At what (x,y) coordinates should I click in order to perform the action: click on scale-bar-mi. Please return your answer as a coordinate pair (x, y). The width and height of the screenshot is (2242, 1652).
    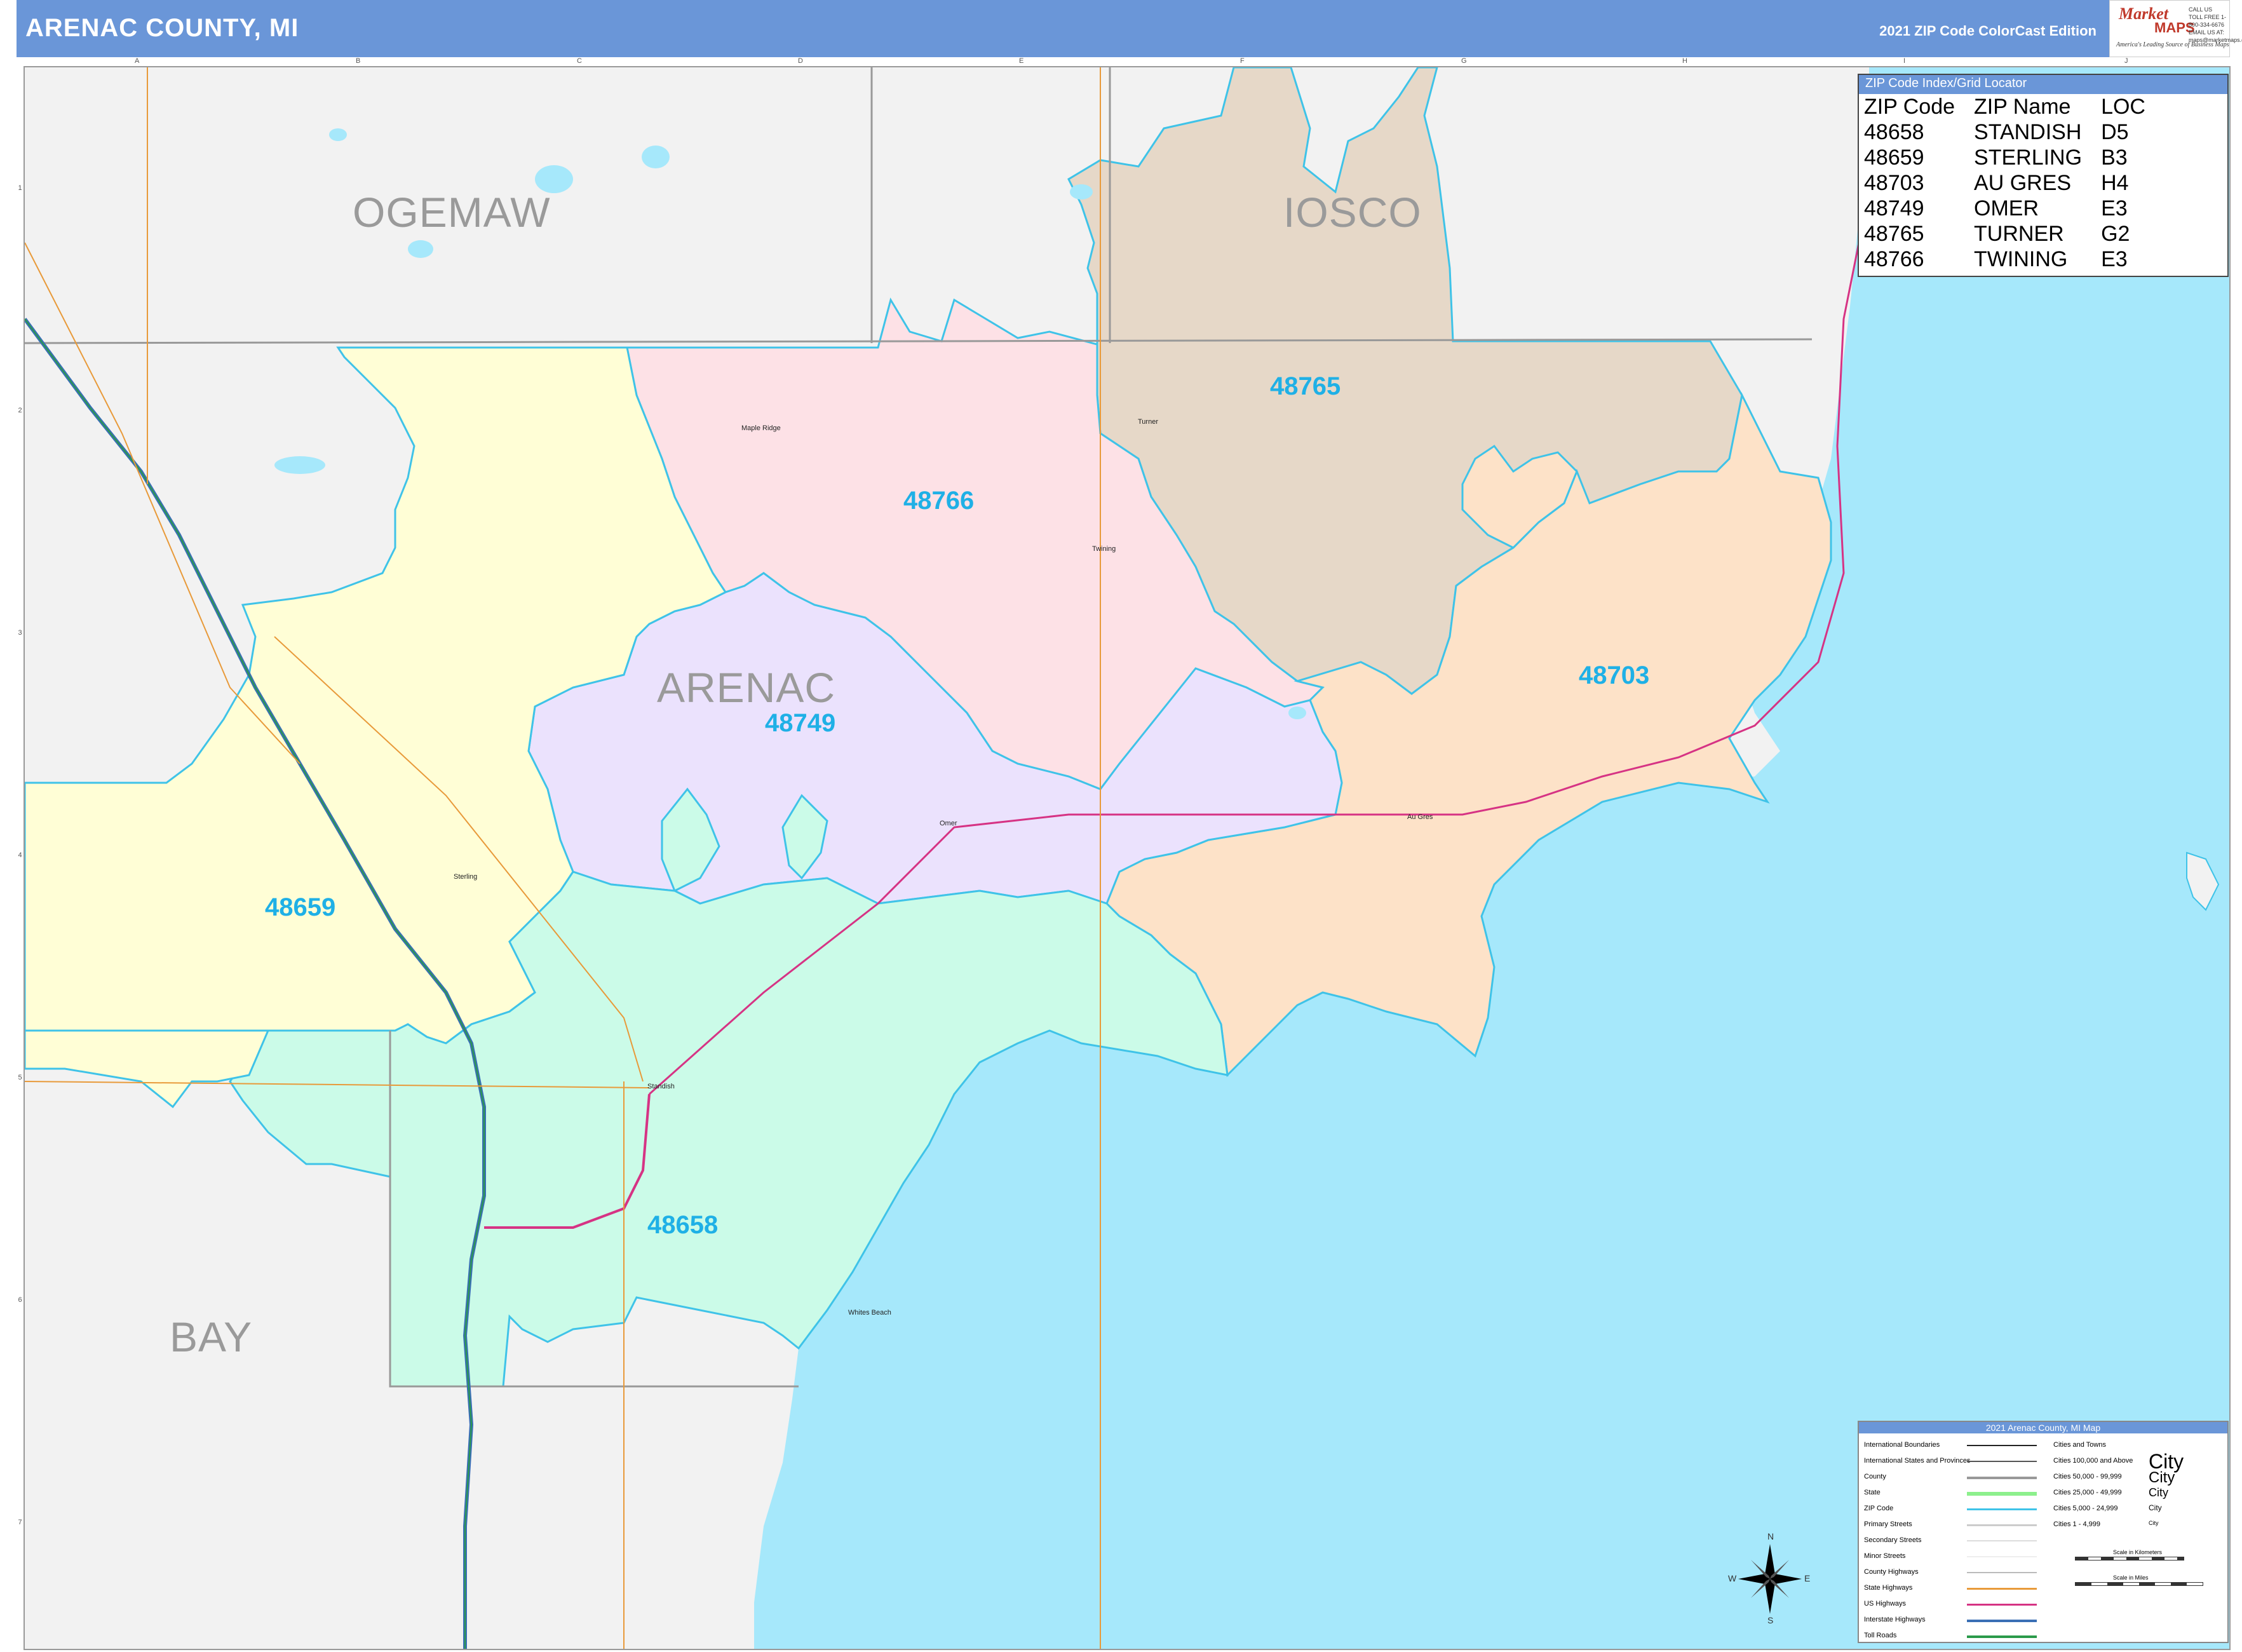
    Looking at the image, I should click on (2139, 1584).